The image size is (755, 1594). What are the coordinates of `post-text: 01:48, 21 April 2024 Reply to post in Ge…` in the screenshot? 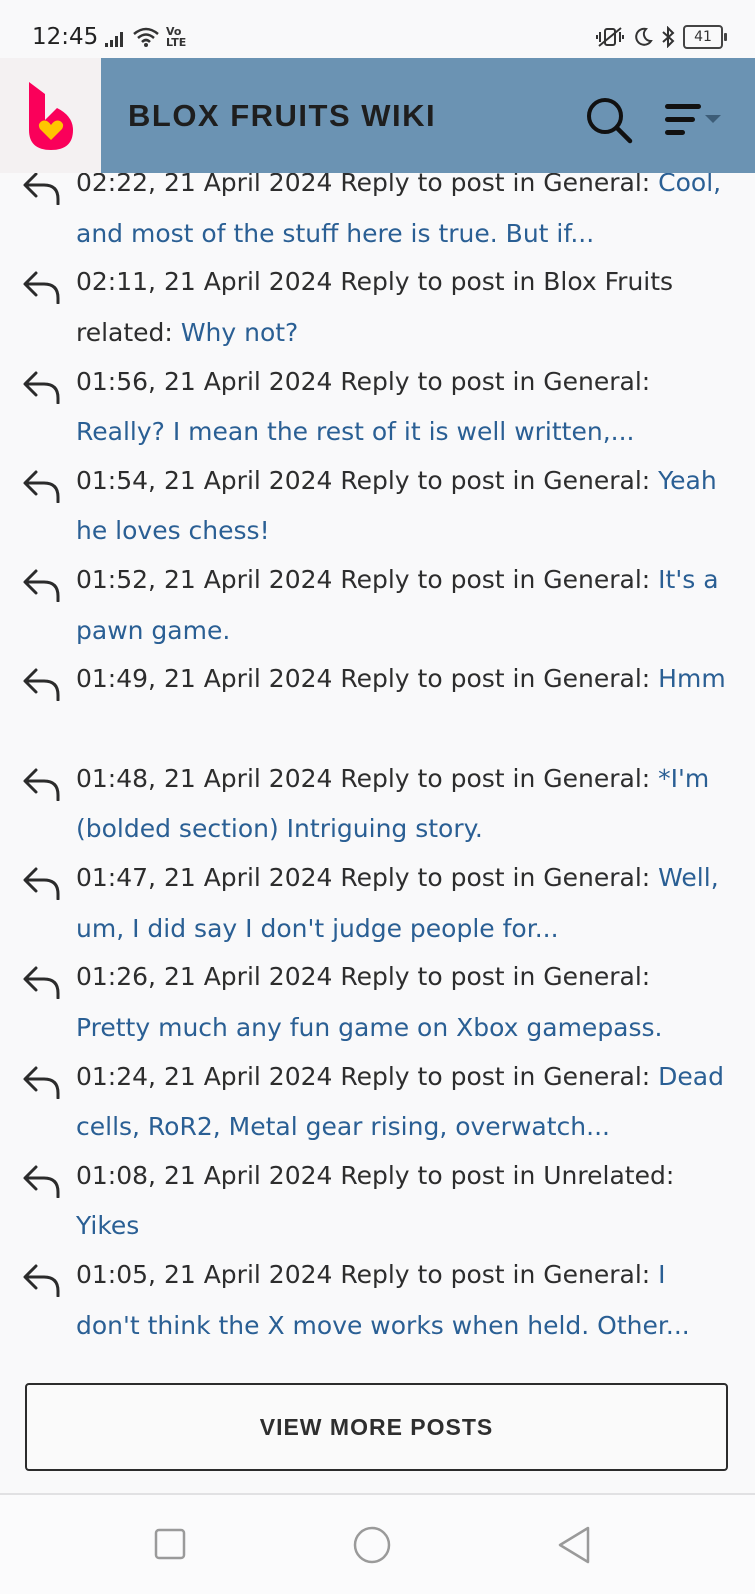 It's located at (401, 804).